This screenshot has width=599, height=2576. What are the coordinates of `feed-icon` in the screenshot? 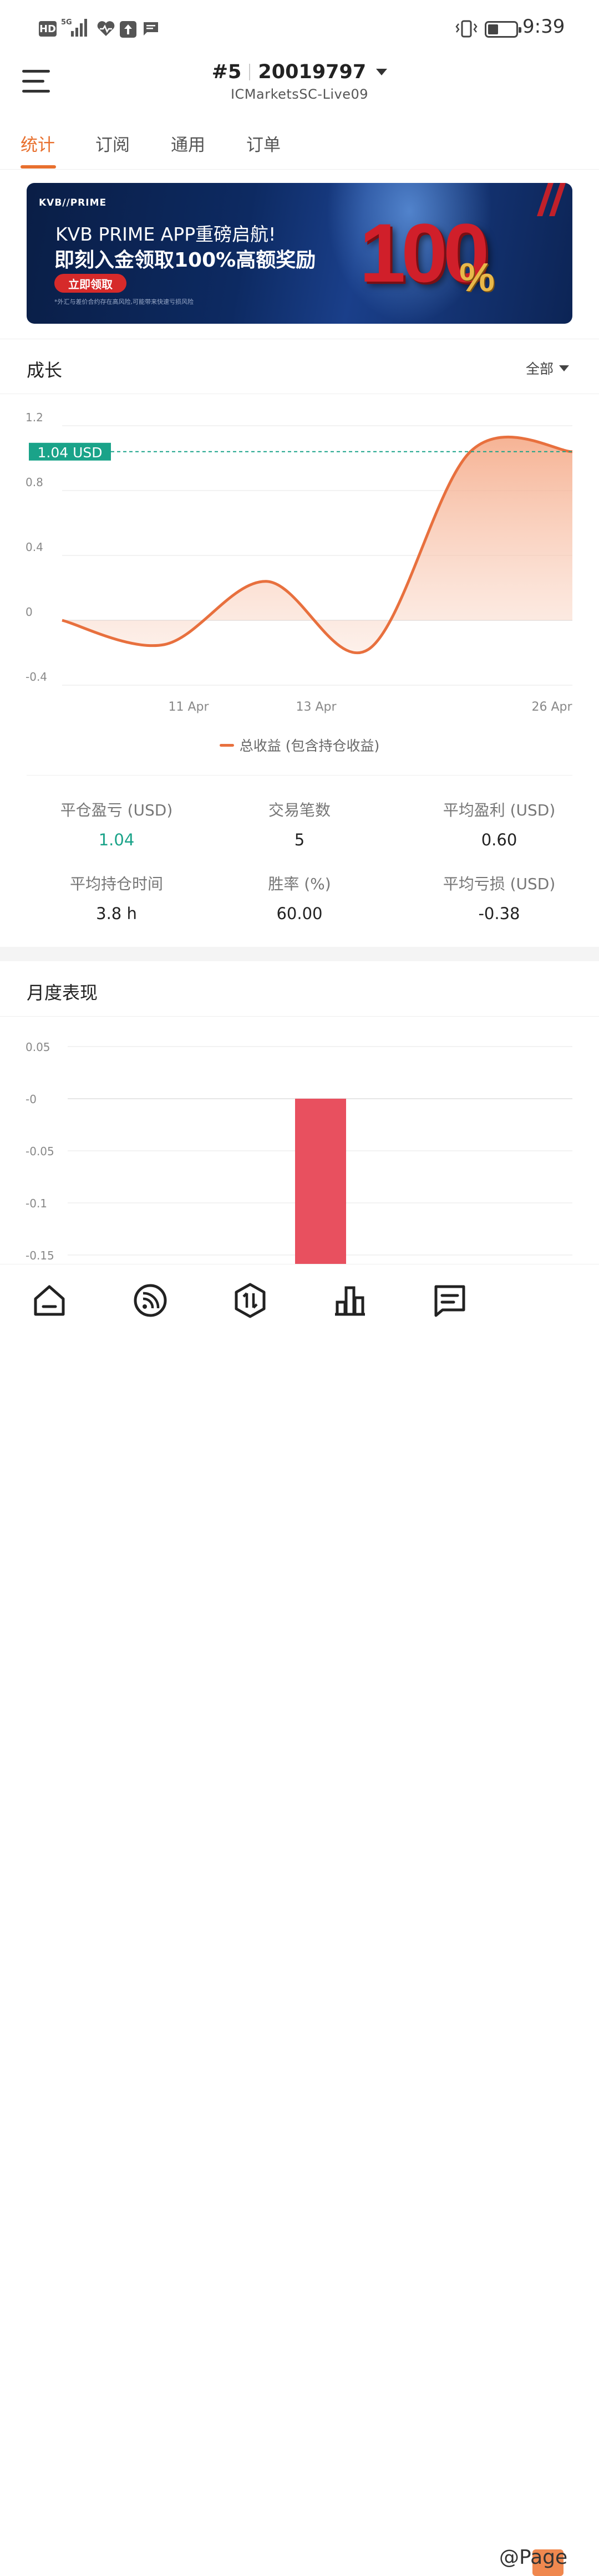 It's located at (150, 1300).